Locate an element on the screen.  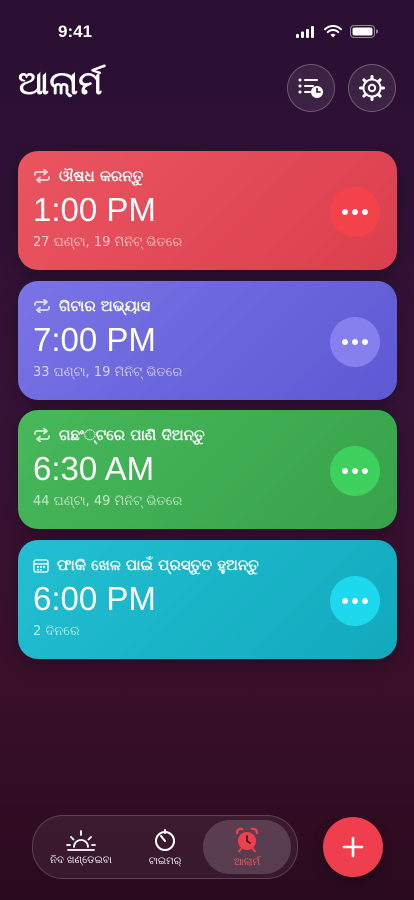
gear-icon is located at coordinates (372, 88).